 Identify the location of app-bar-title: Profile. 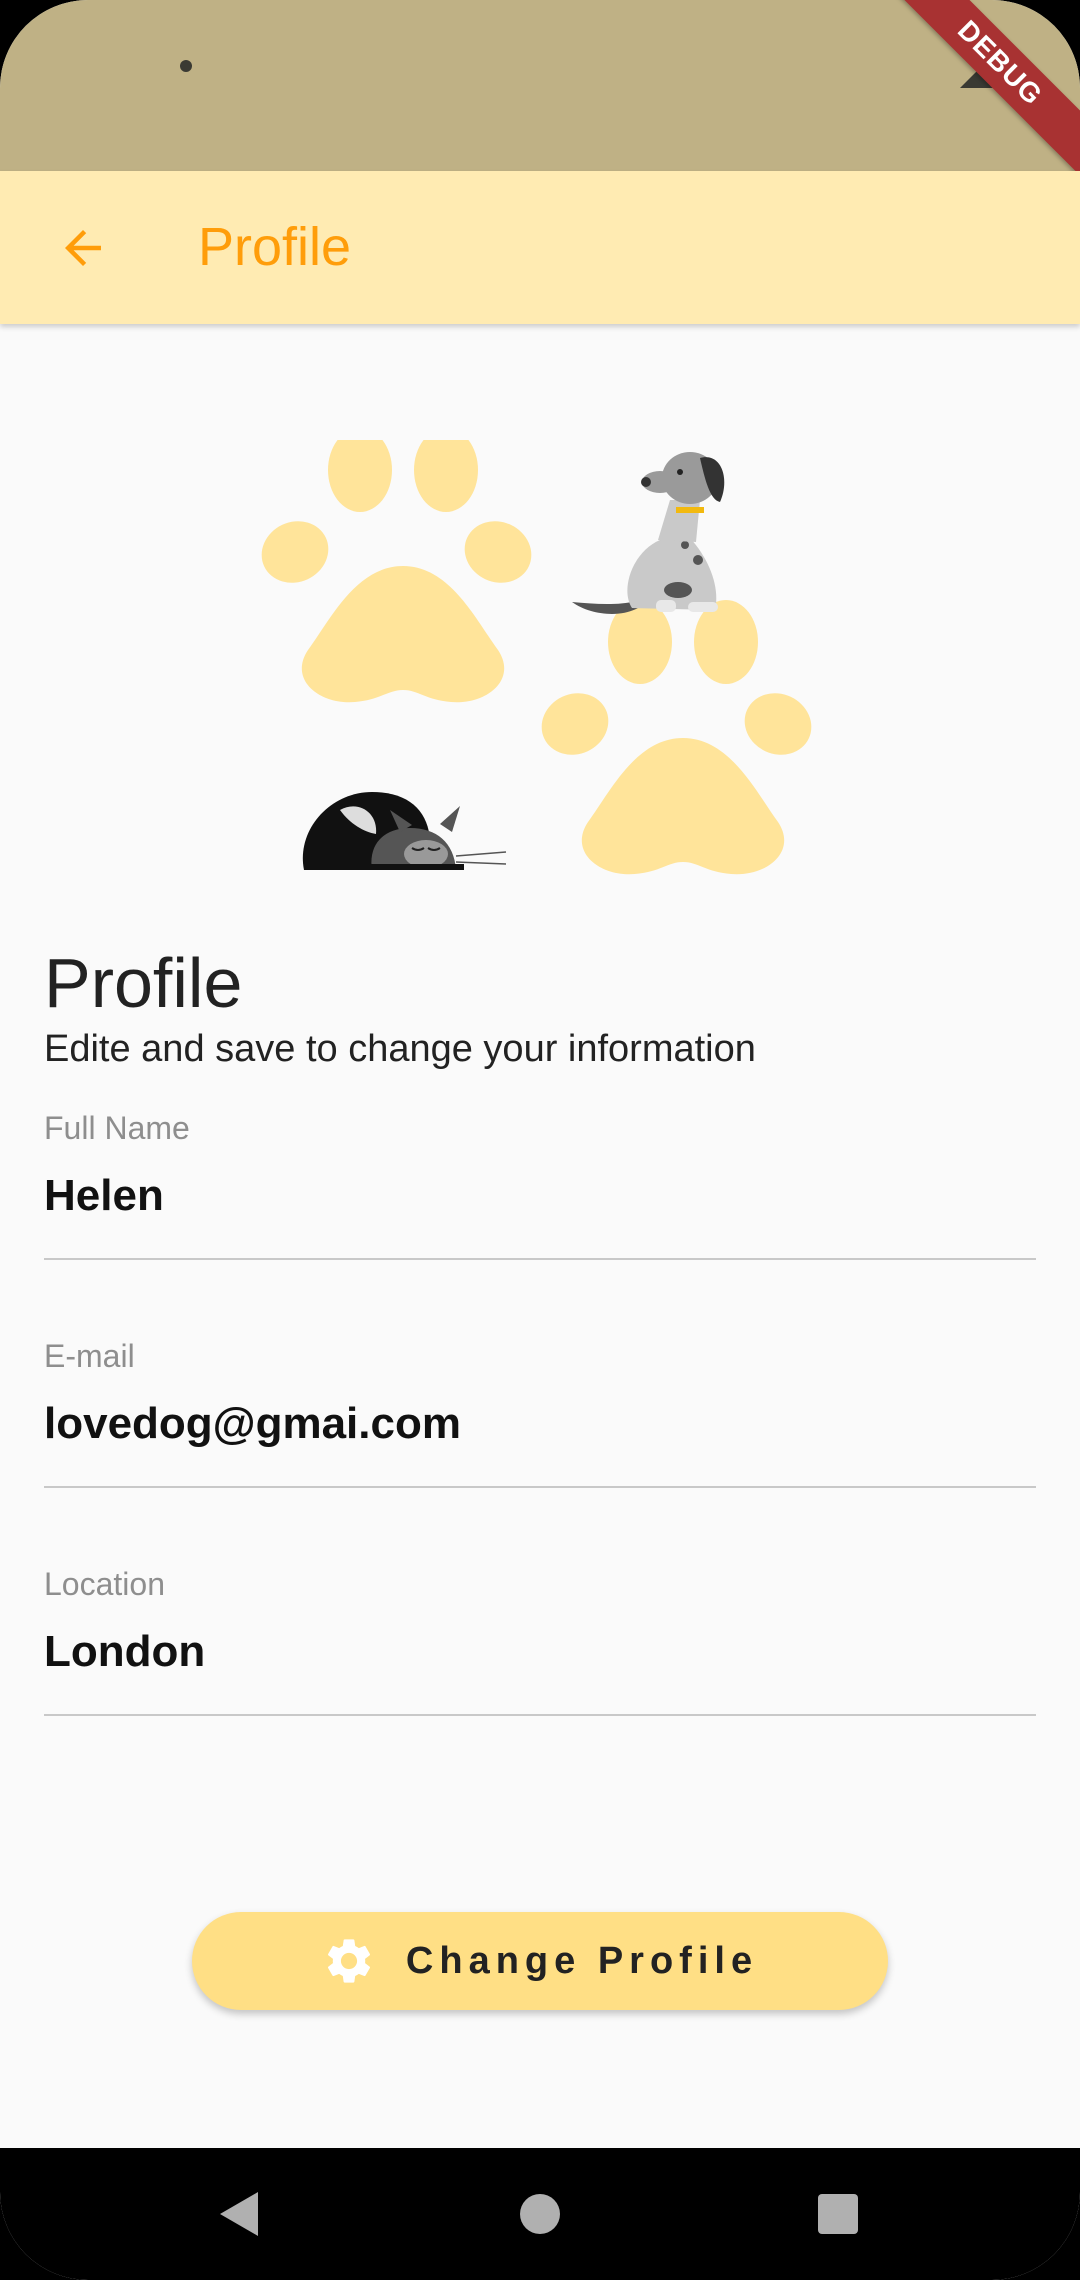
(275, 247).